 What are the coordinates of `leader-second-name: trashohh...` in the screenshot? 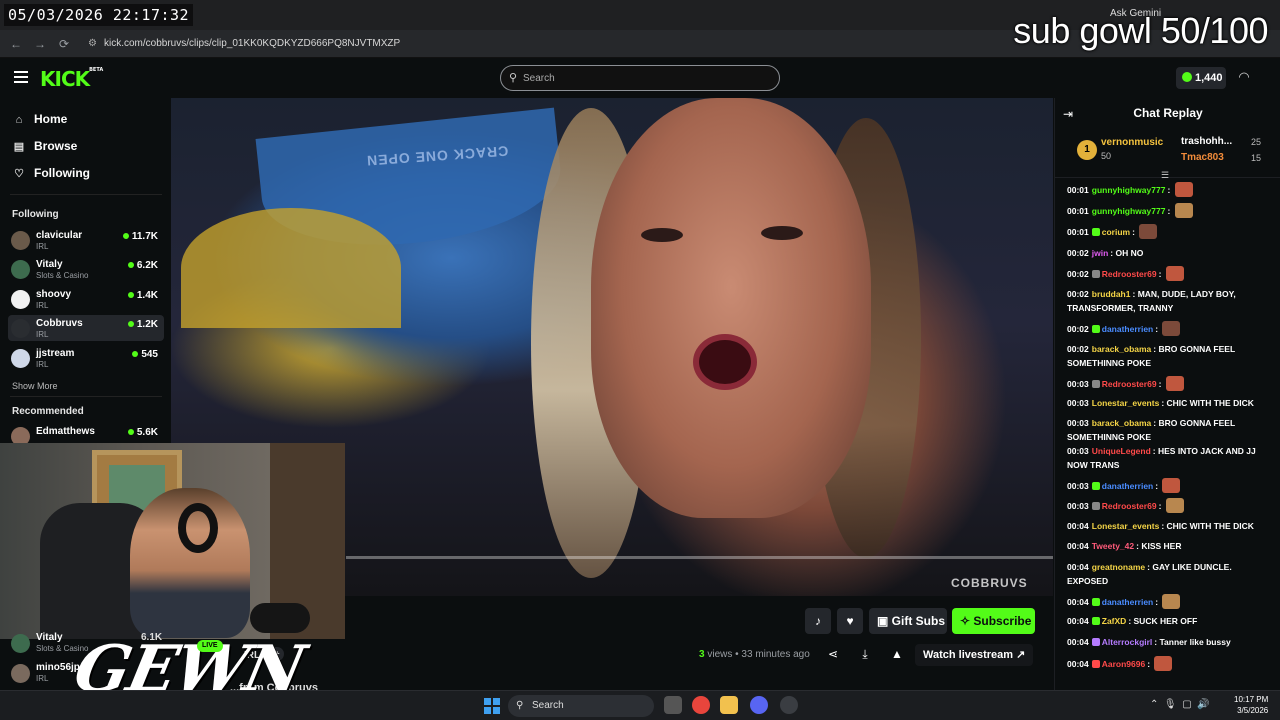 It's located at (1206, 141).